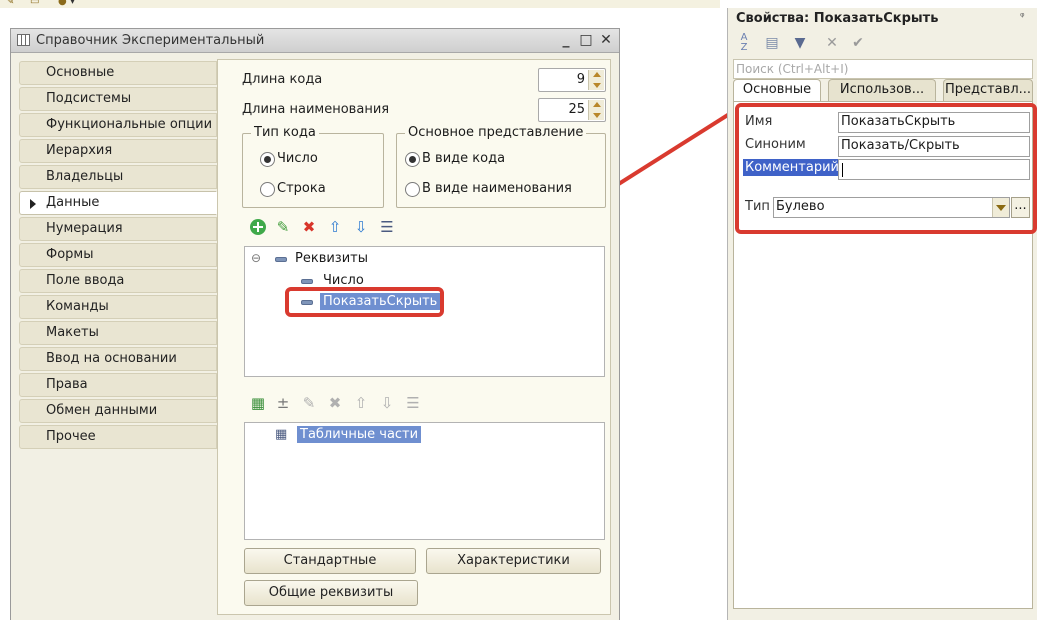 Image resolution: width=1037 pixels, height=620 pixels. I want to click on filter-icon: ▼, so click(800, 43).